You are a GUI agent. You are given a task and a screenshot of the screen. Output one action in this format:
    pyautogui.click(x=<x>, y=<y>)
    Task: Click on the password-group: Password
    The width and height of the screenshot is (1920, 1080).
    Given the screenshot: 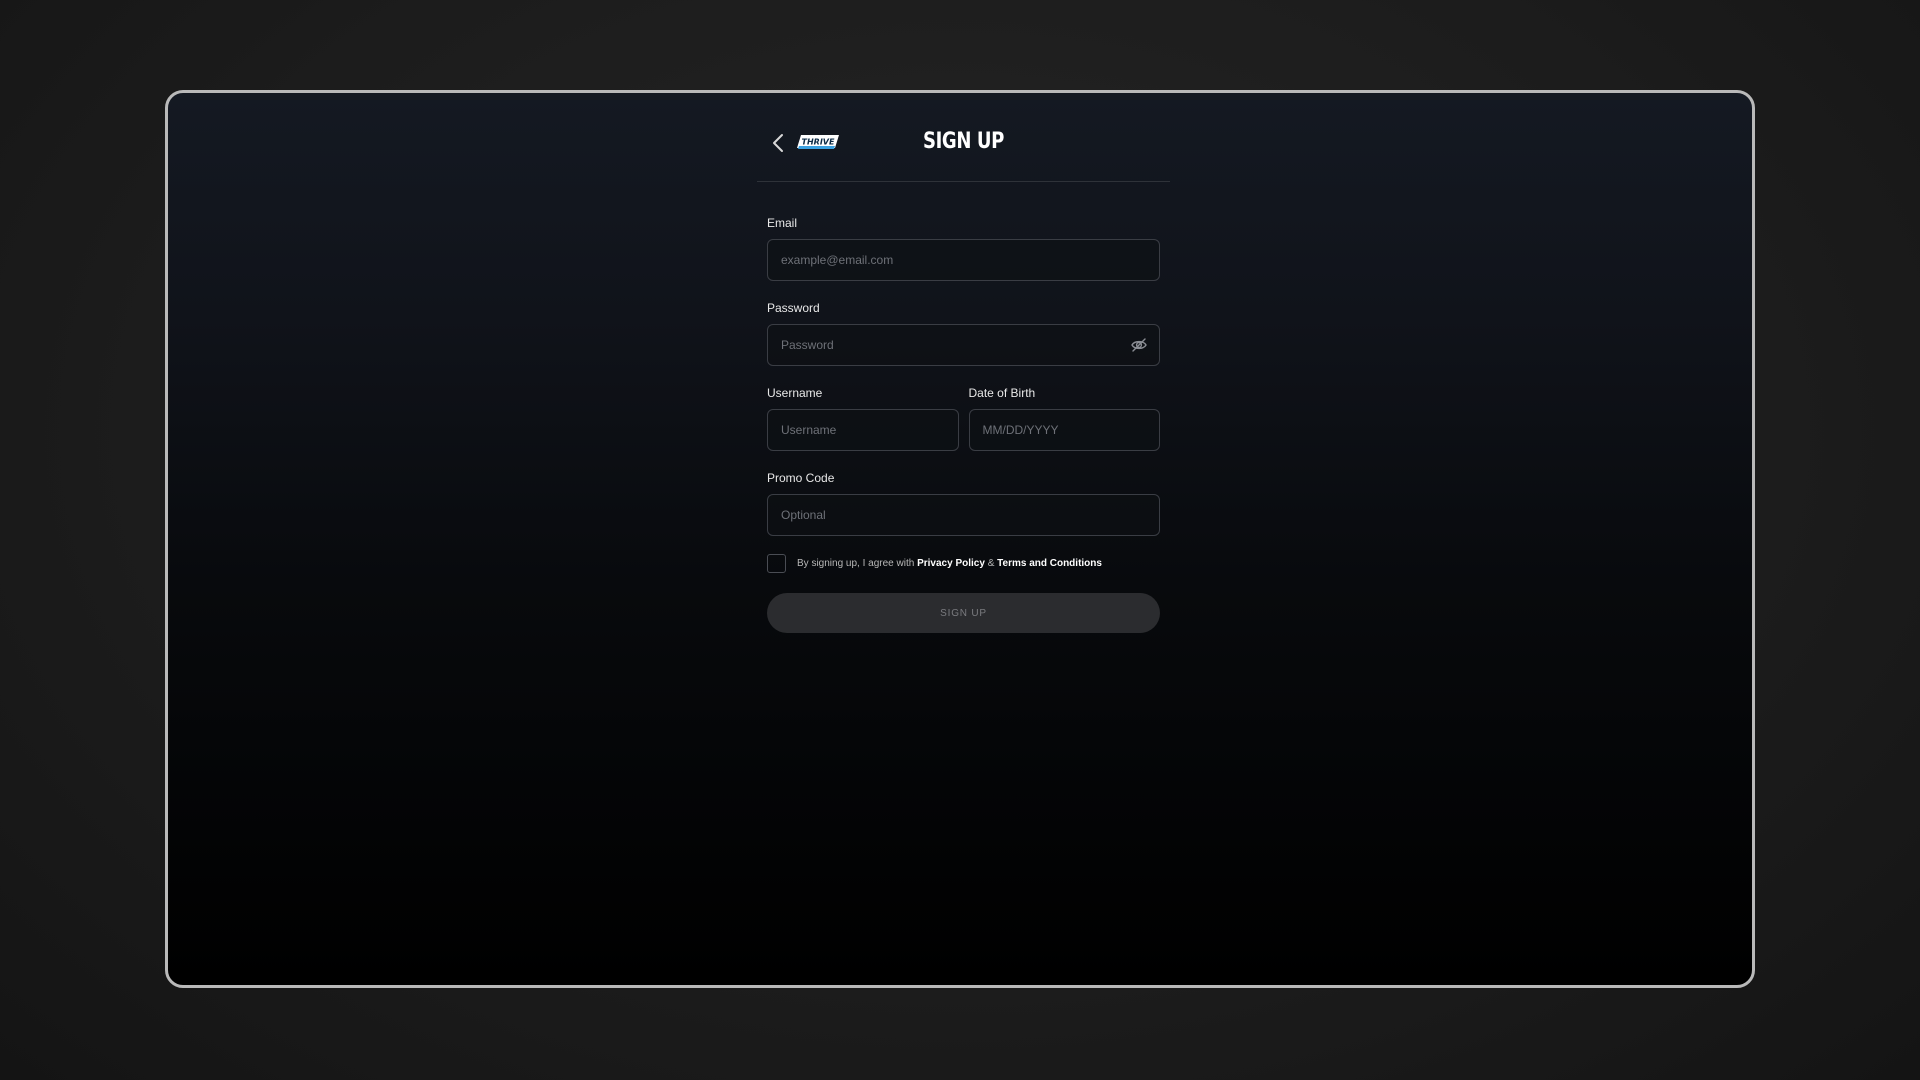 What is the action you would take?
    pyautogui.click(x=963, y=333)
    